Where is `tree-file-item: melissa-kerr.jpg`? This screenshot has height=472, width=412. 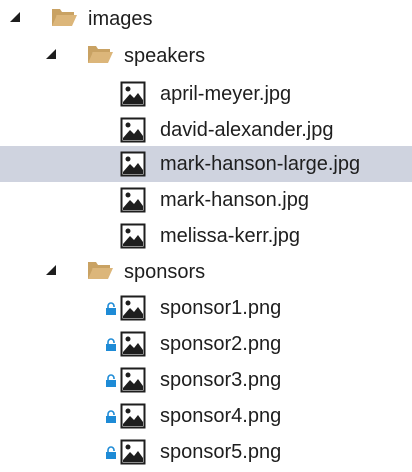 tree-file-item: melissa-kerr.jpg is located at coordinates (206, 236).